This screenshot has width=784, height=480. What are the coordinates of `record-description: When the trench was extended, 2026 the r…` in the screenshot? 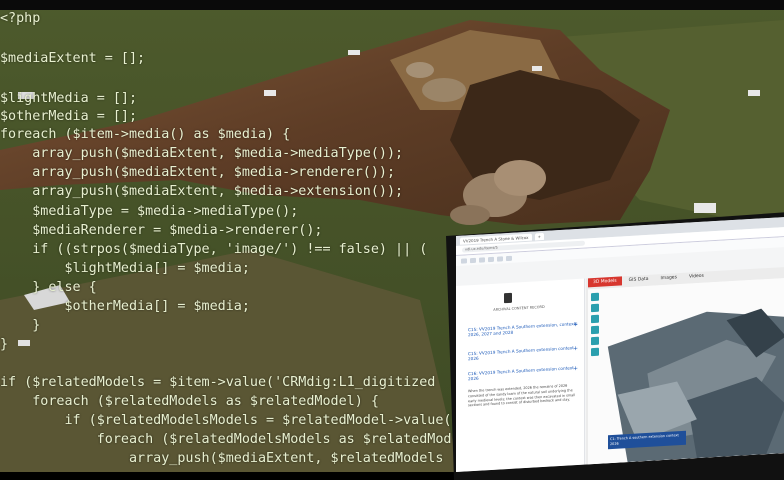 It's located at (522, 395).